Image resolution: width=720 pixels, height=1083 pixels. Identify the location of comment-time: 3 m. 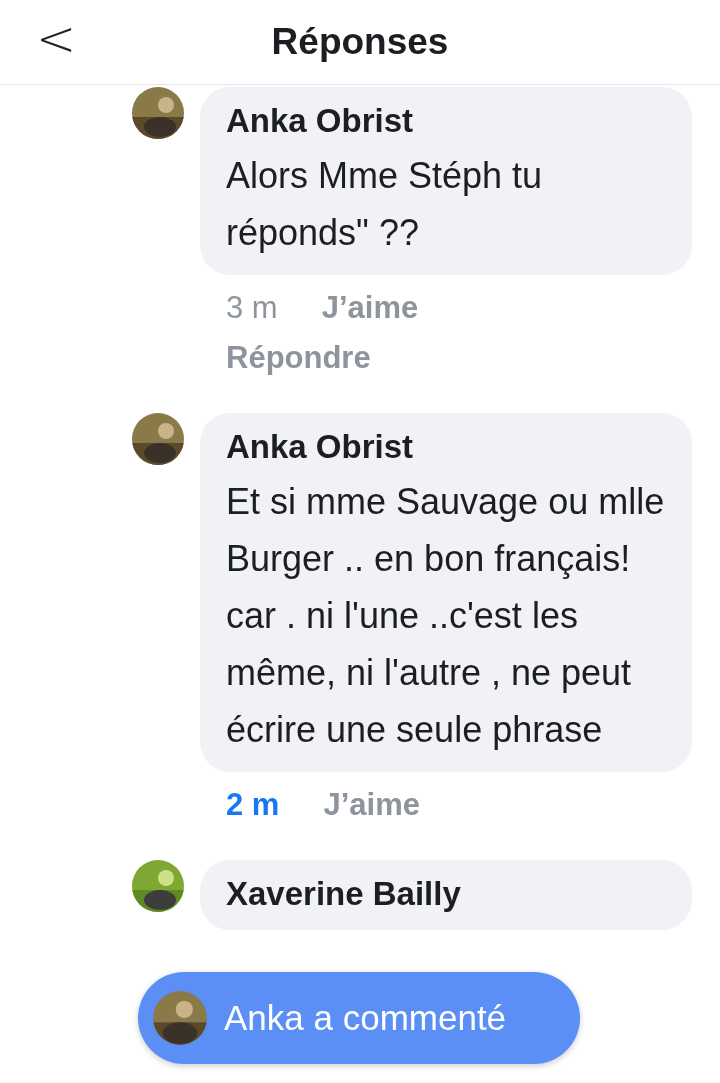
(252, 308).